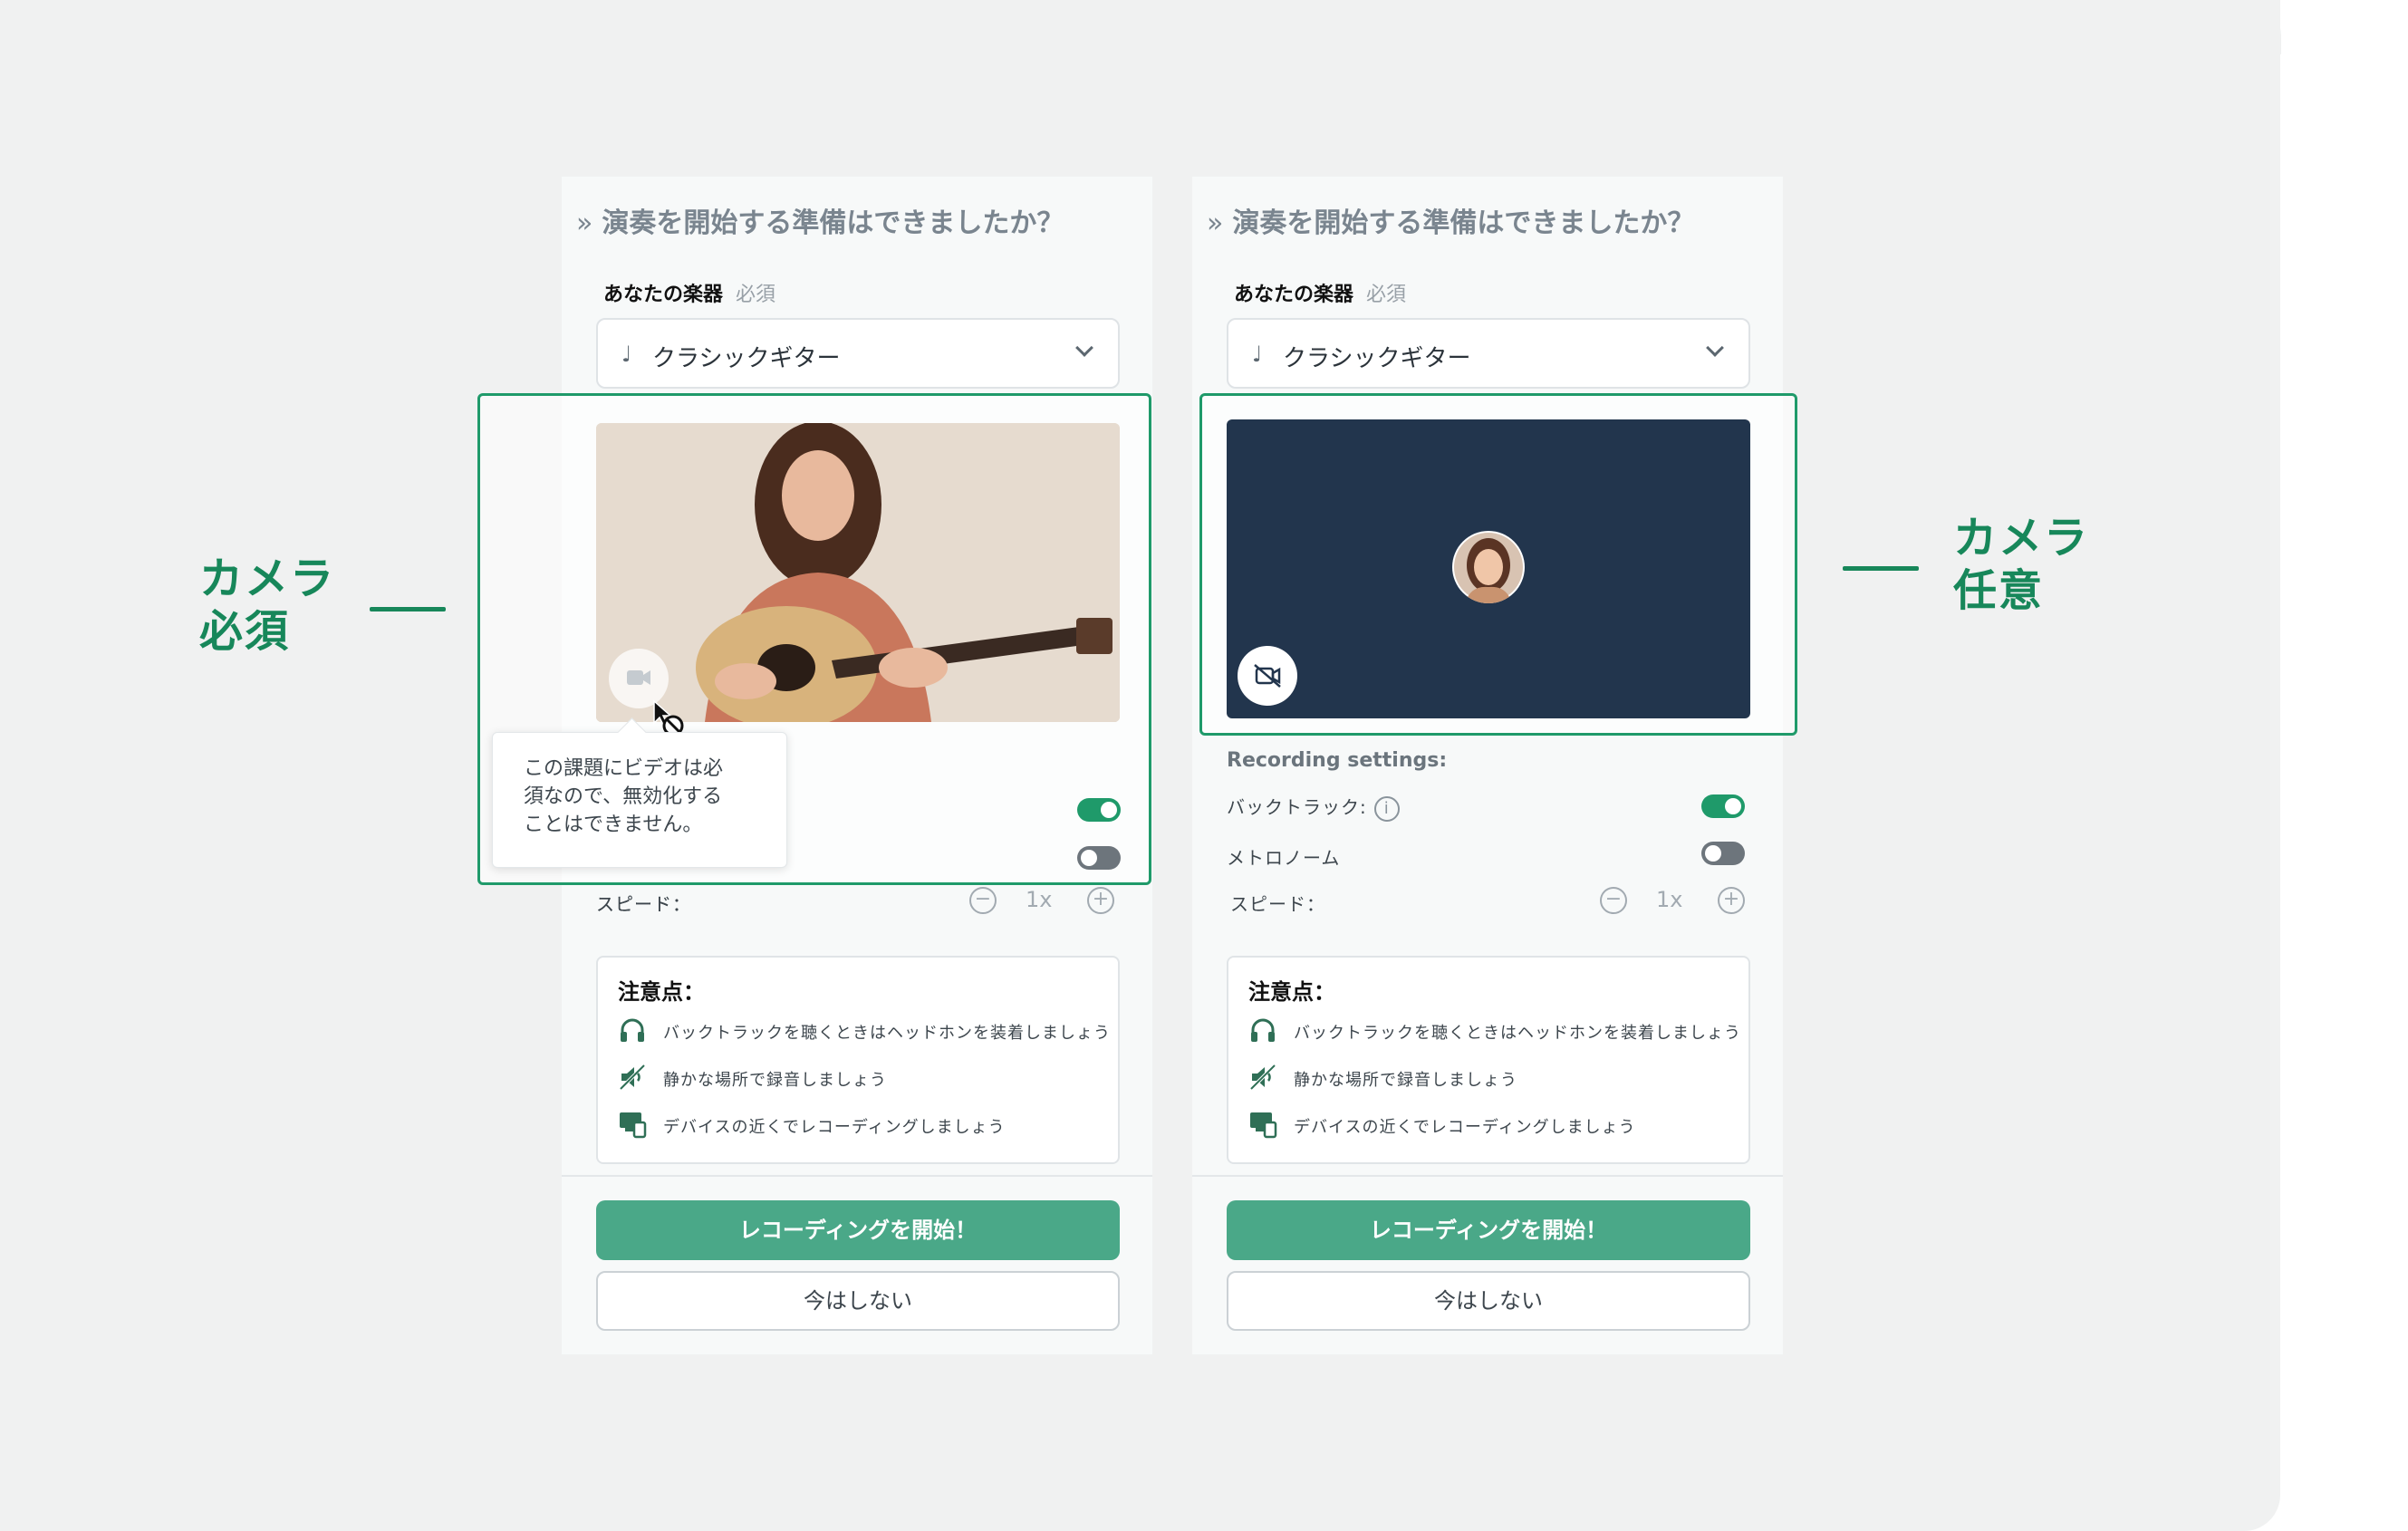  I want to click on camera-off-toggle-button, so click(1267, 676).